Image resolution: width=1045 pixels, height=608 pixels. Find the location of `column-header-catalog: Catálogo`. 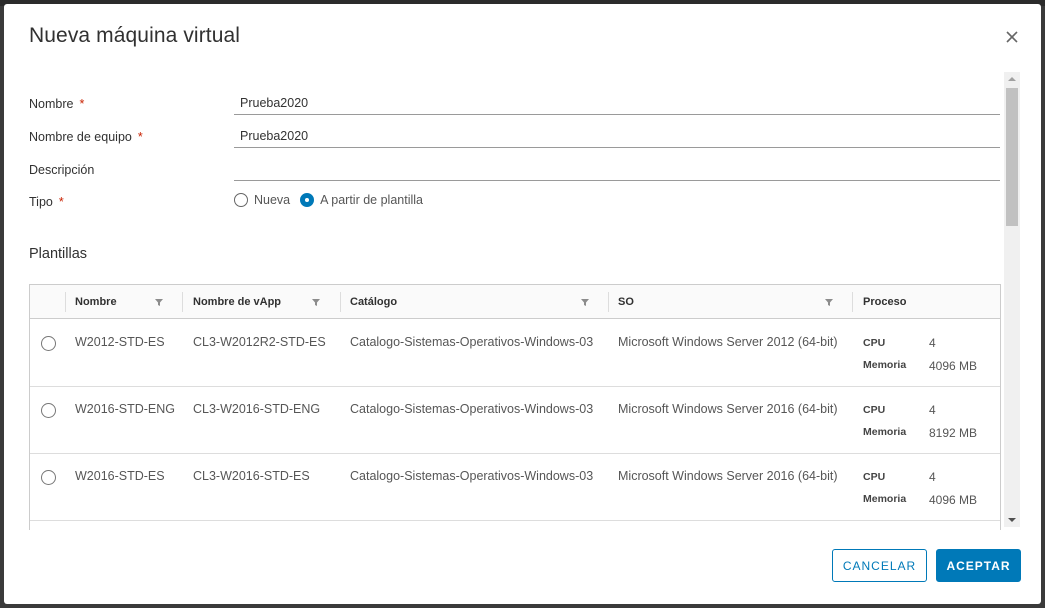

column-header-catalog: Catálogo is located at coordinates (473, 302).